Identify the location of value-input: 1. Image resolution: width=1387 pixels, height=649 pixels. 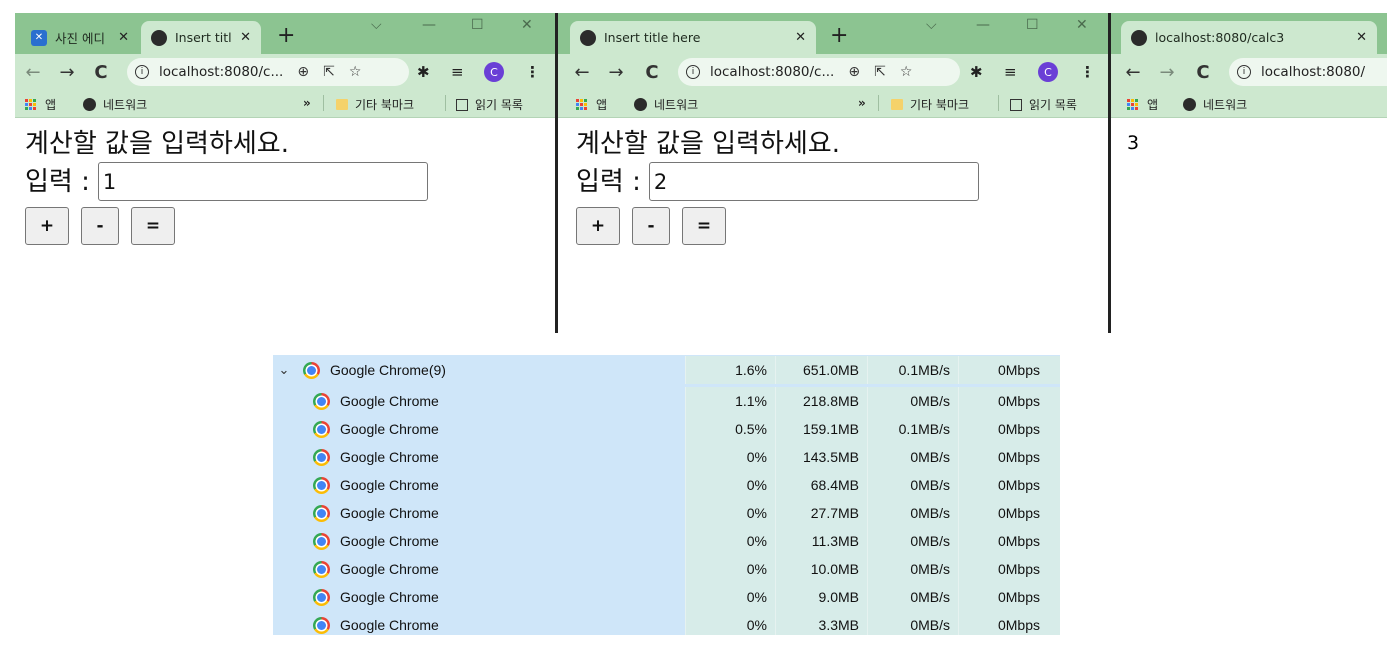
(262, 181).